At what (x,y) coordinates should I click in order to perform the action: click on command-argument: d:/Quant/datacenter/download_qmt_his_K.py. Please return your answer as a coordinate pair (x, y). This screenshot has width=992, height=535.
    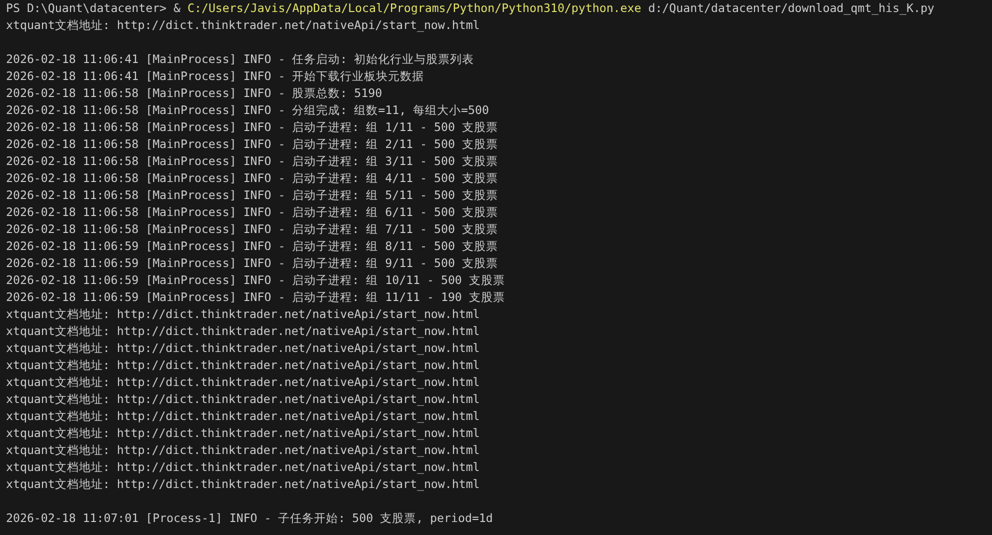
    Looking at the image, I should click on (791, 8).